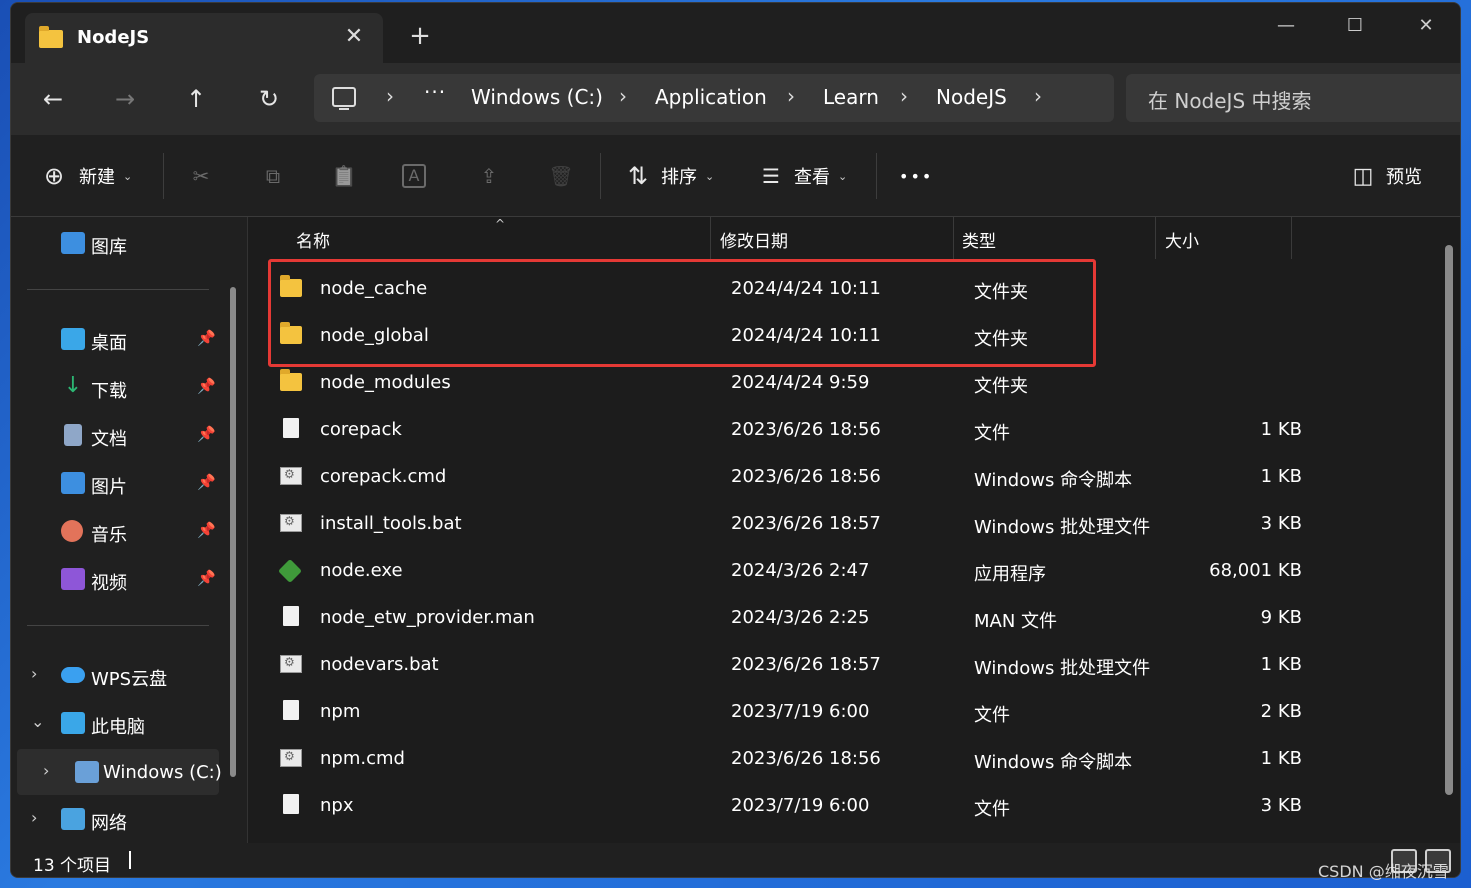  Describe the element at coordinates (1286, 26) in the screenshot. I see `minimize-button: —` at that location.